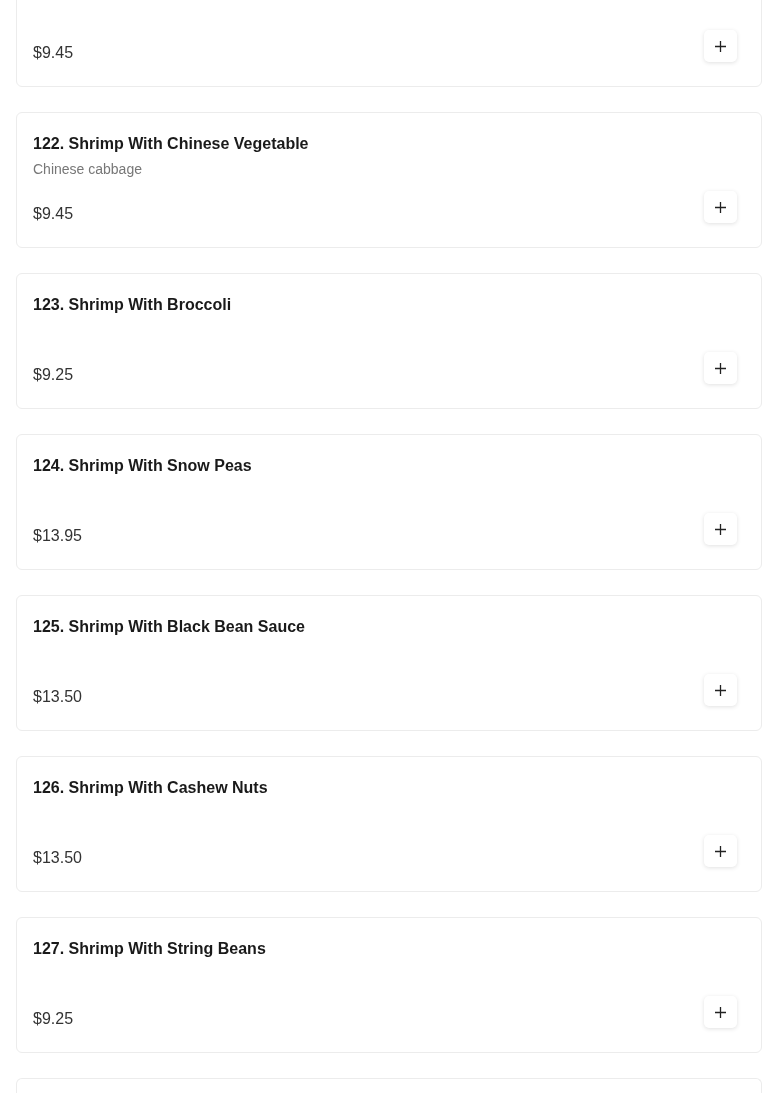 This screenshot has height=1093, width=778. What do you see at coordinates (57, 536) in the screenshot?
I see `item-price: $13.95` at bounding box center [57, 536].